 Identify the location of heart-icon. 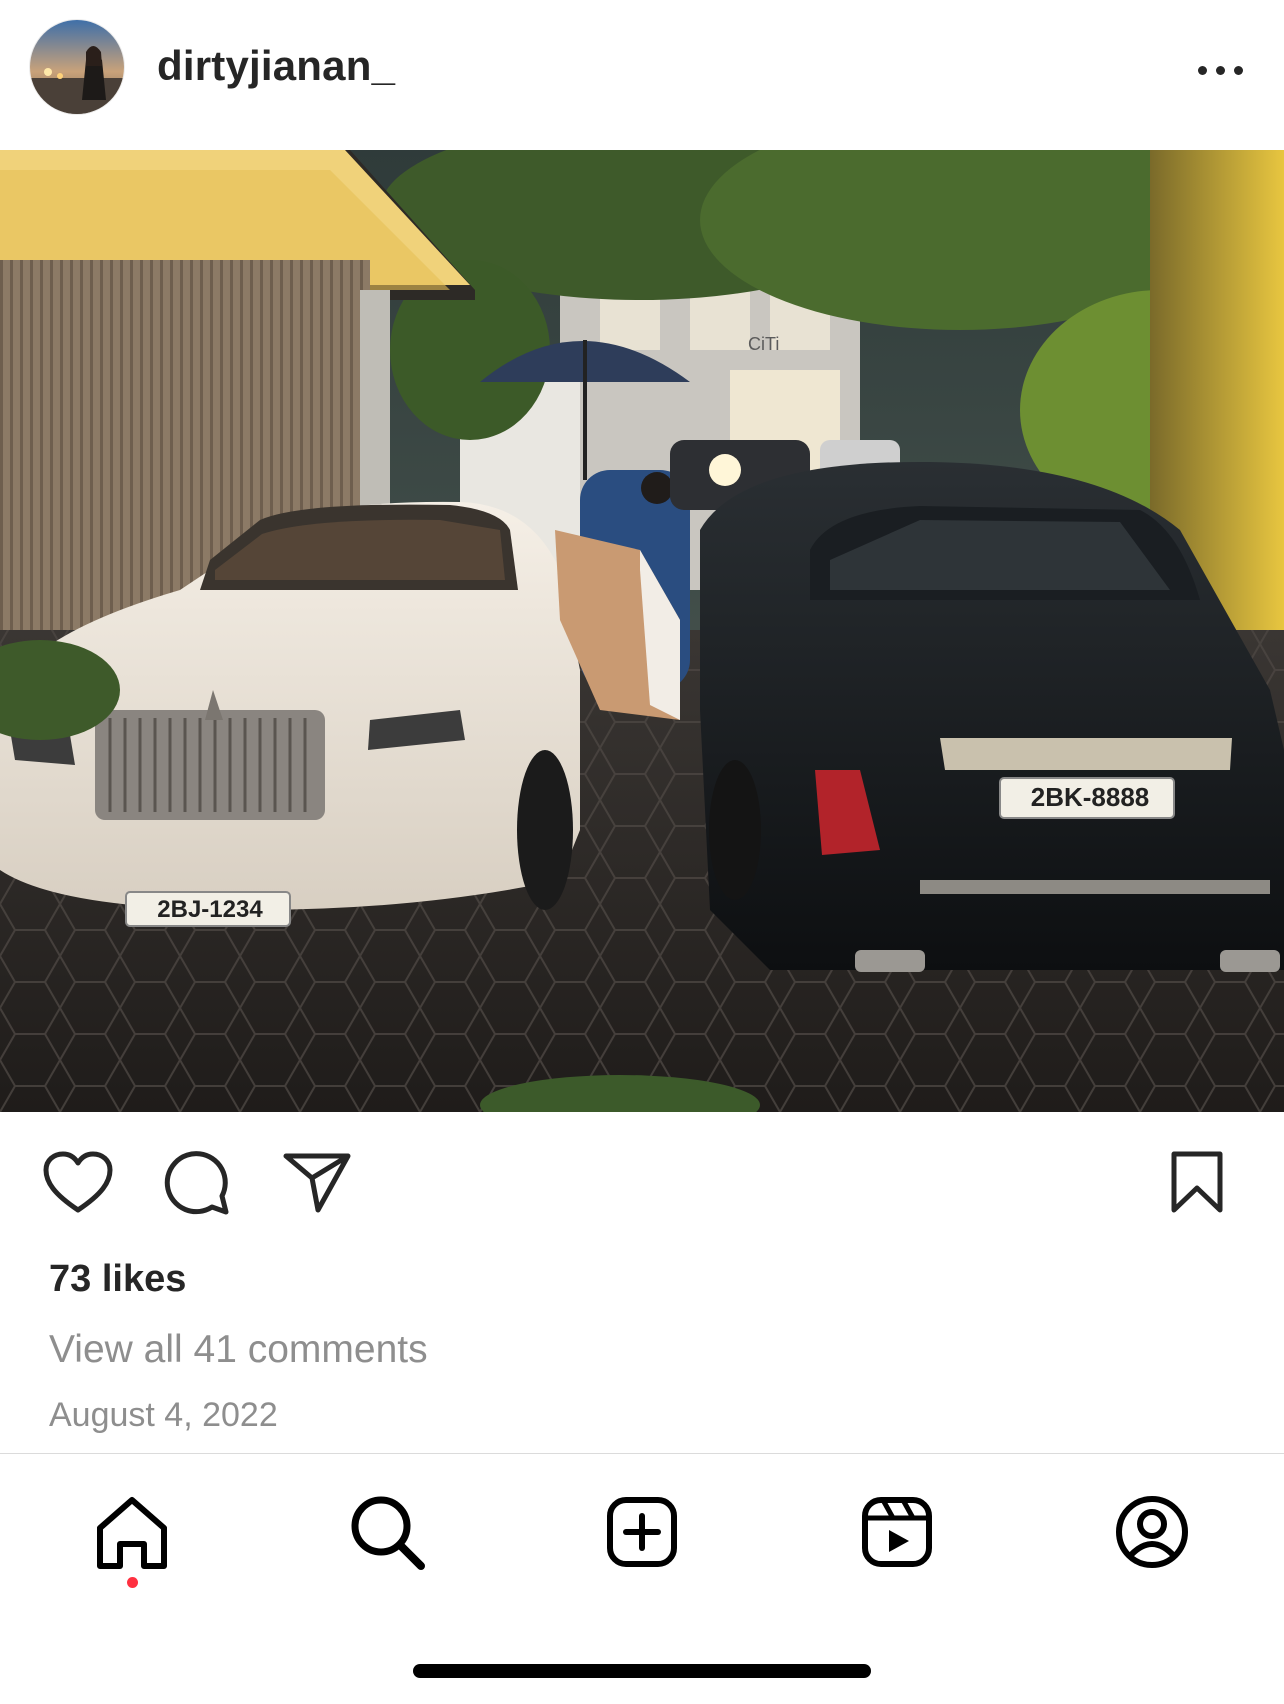
(78, 1182).